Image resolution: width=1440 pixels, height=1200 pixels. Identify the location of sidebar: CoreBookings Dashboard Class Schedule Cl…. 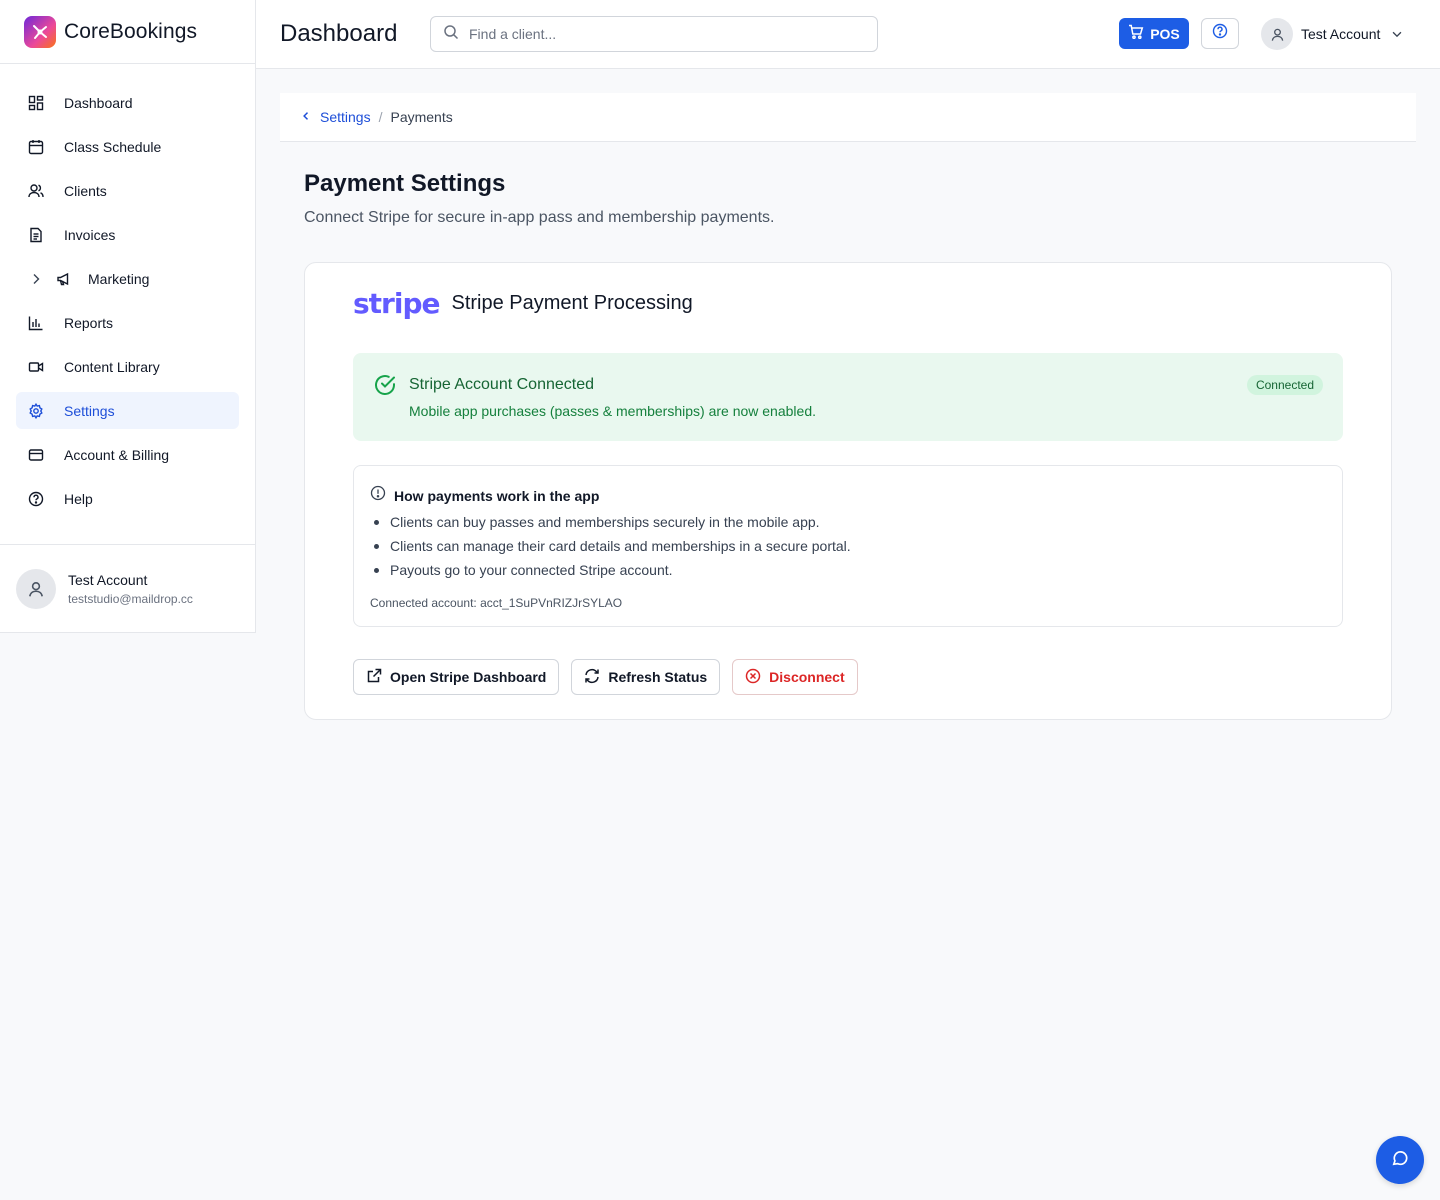
(128, 316).